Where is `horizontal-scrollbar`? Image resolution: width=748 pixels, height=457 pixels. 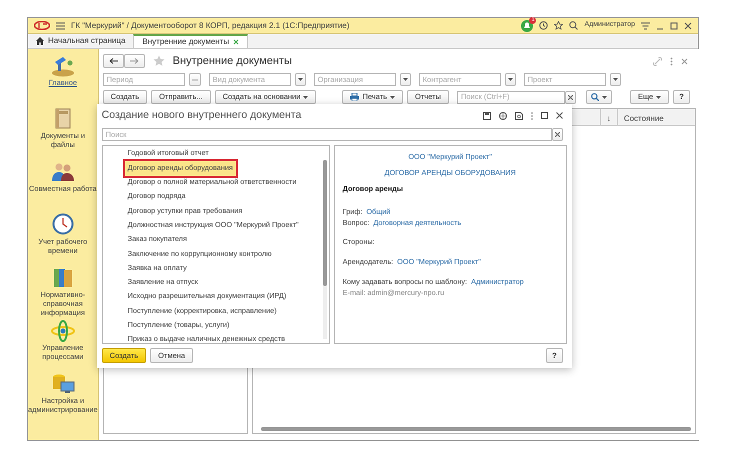
horizontal-scrollbar is located at coordinates (475, 429).